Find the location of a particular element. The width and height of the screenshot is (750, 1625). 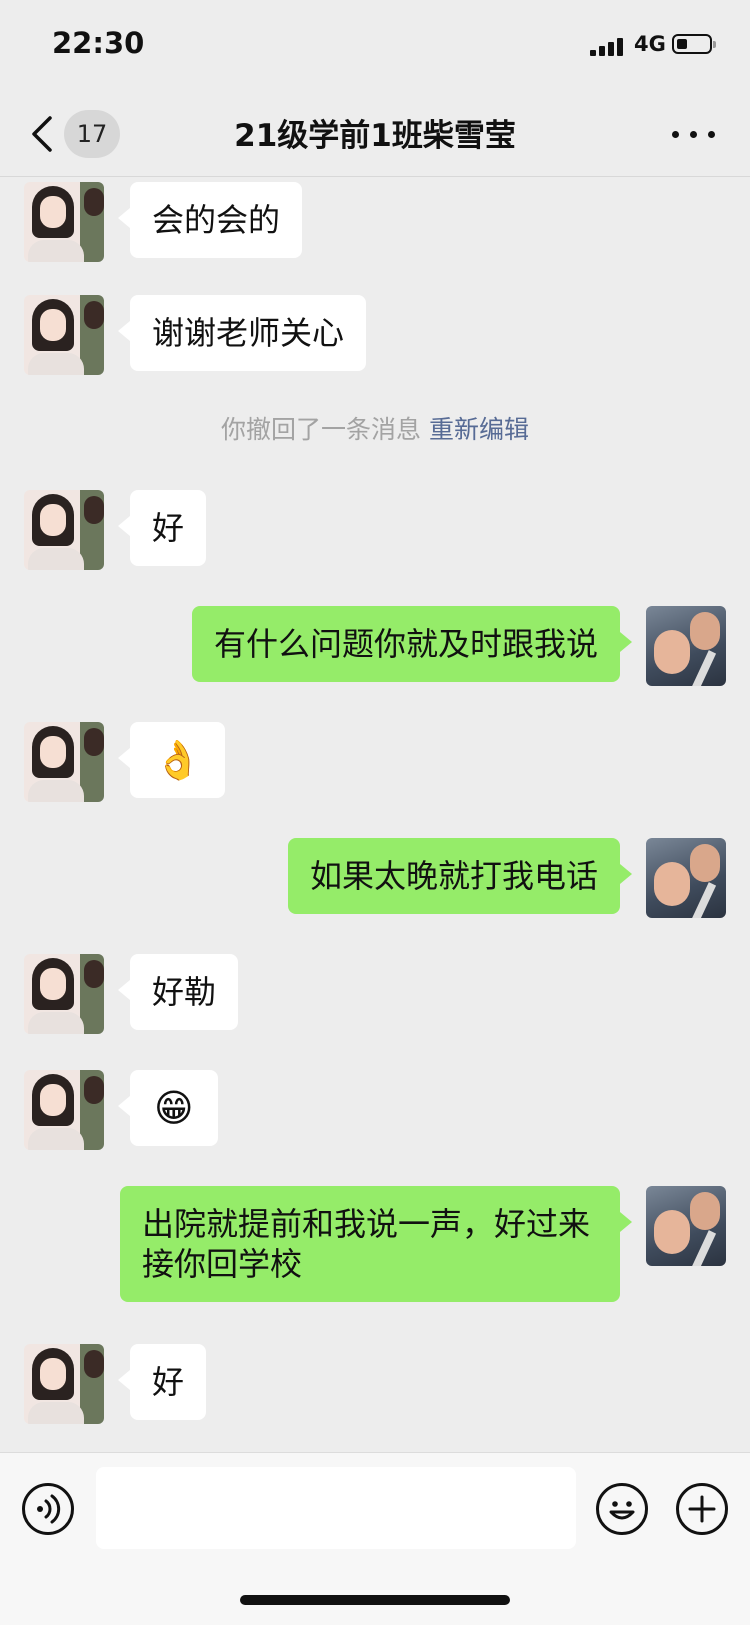

voice-icon is located at coordinates (49, 1509).